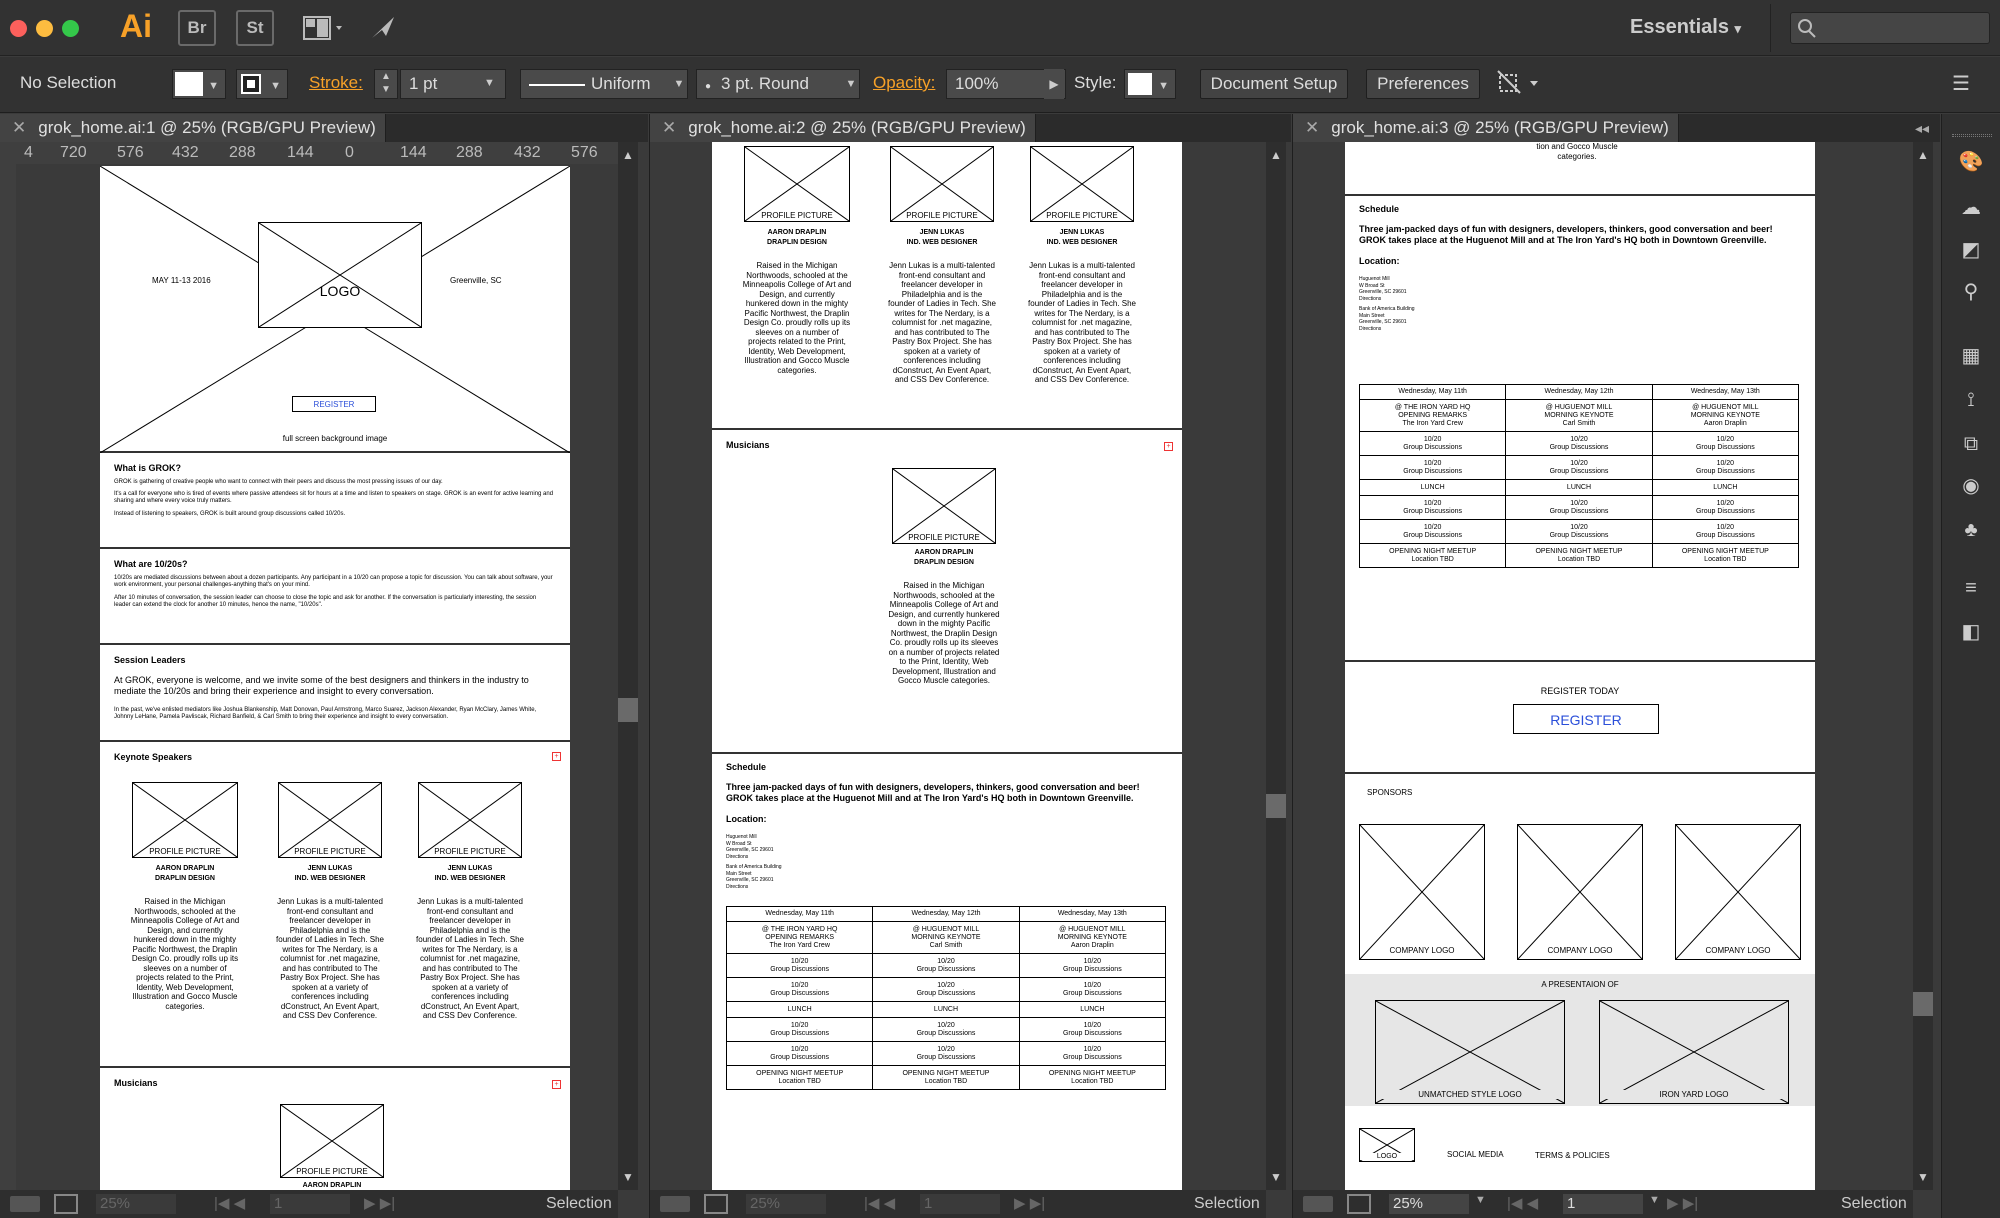  Describe the element at coordinates (1095, 82) in the screenshot. I see `style-label: Style:` at that location.